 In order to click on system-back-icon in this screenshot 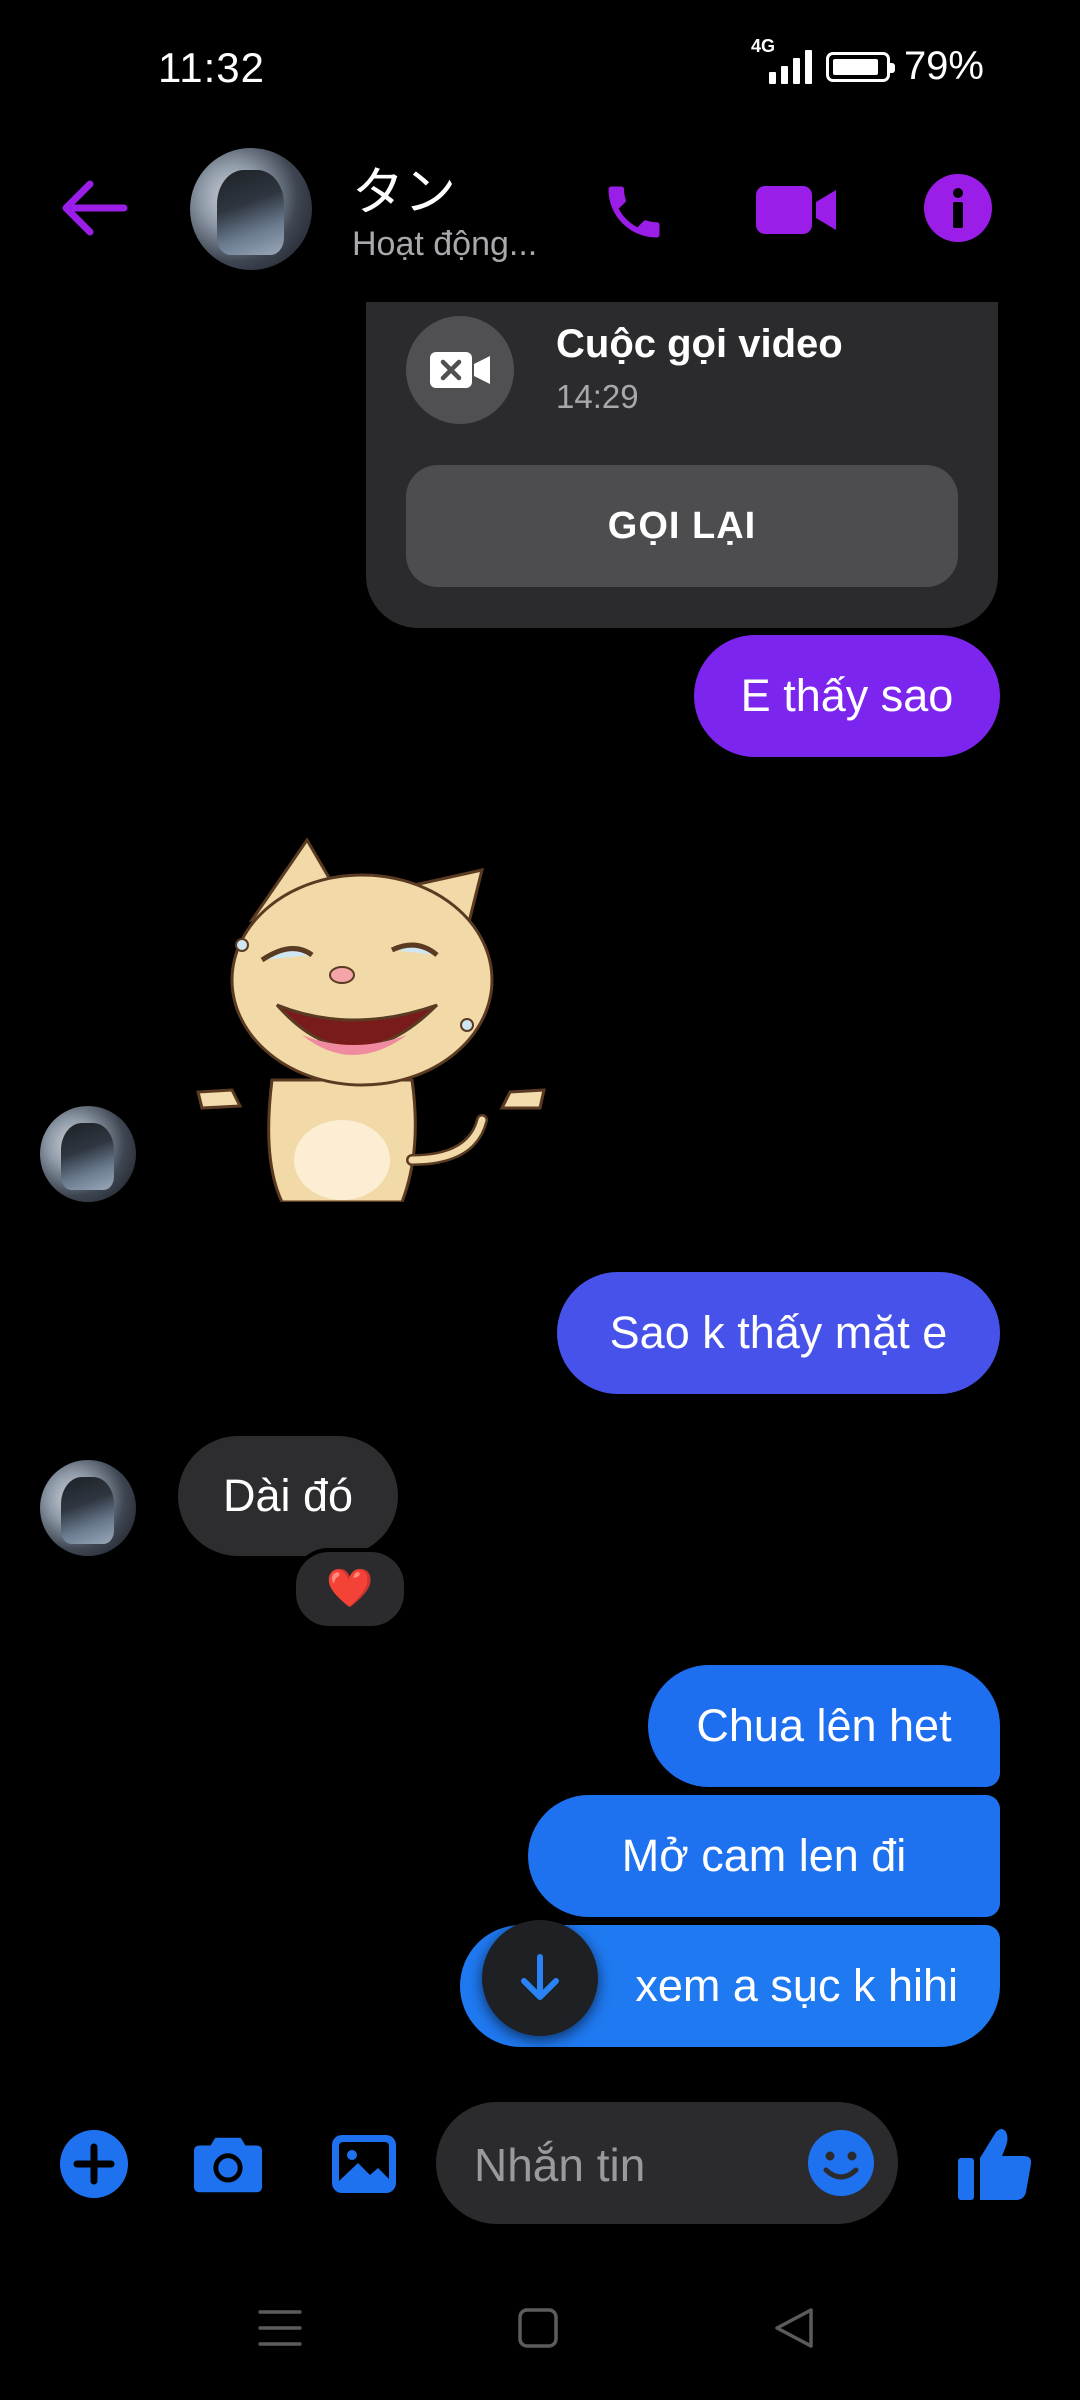, I will do `click(794, 2328)`.